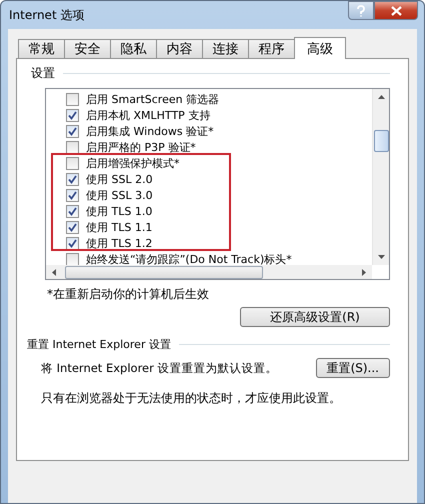 This screenshot has width=425, height=504. I want to click on tab: 安全, so click(87, 48).